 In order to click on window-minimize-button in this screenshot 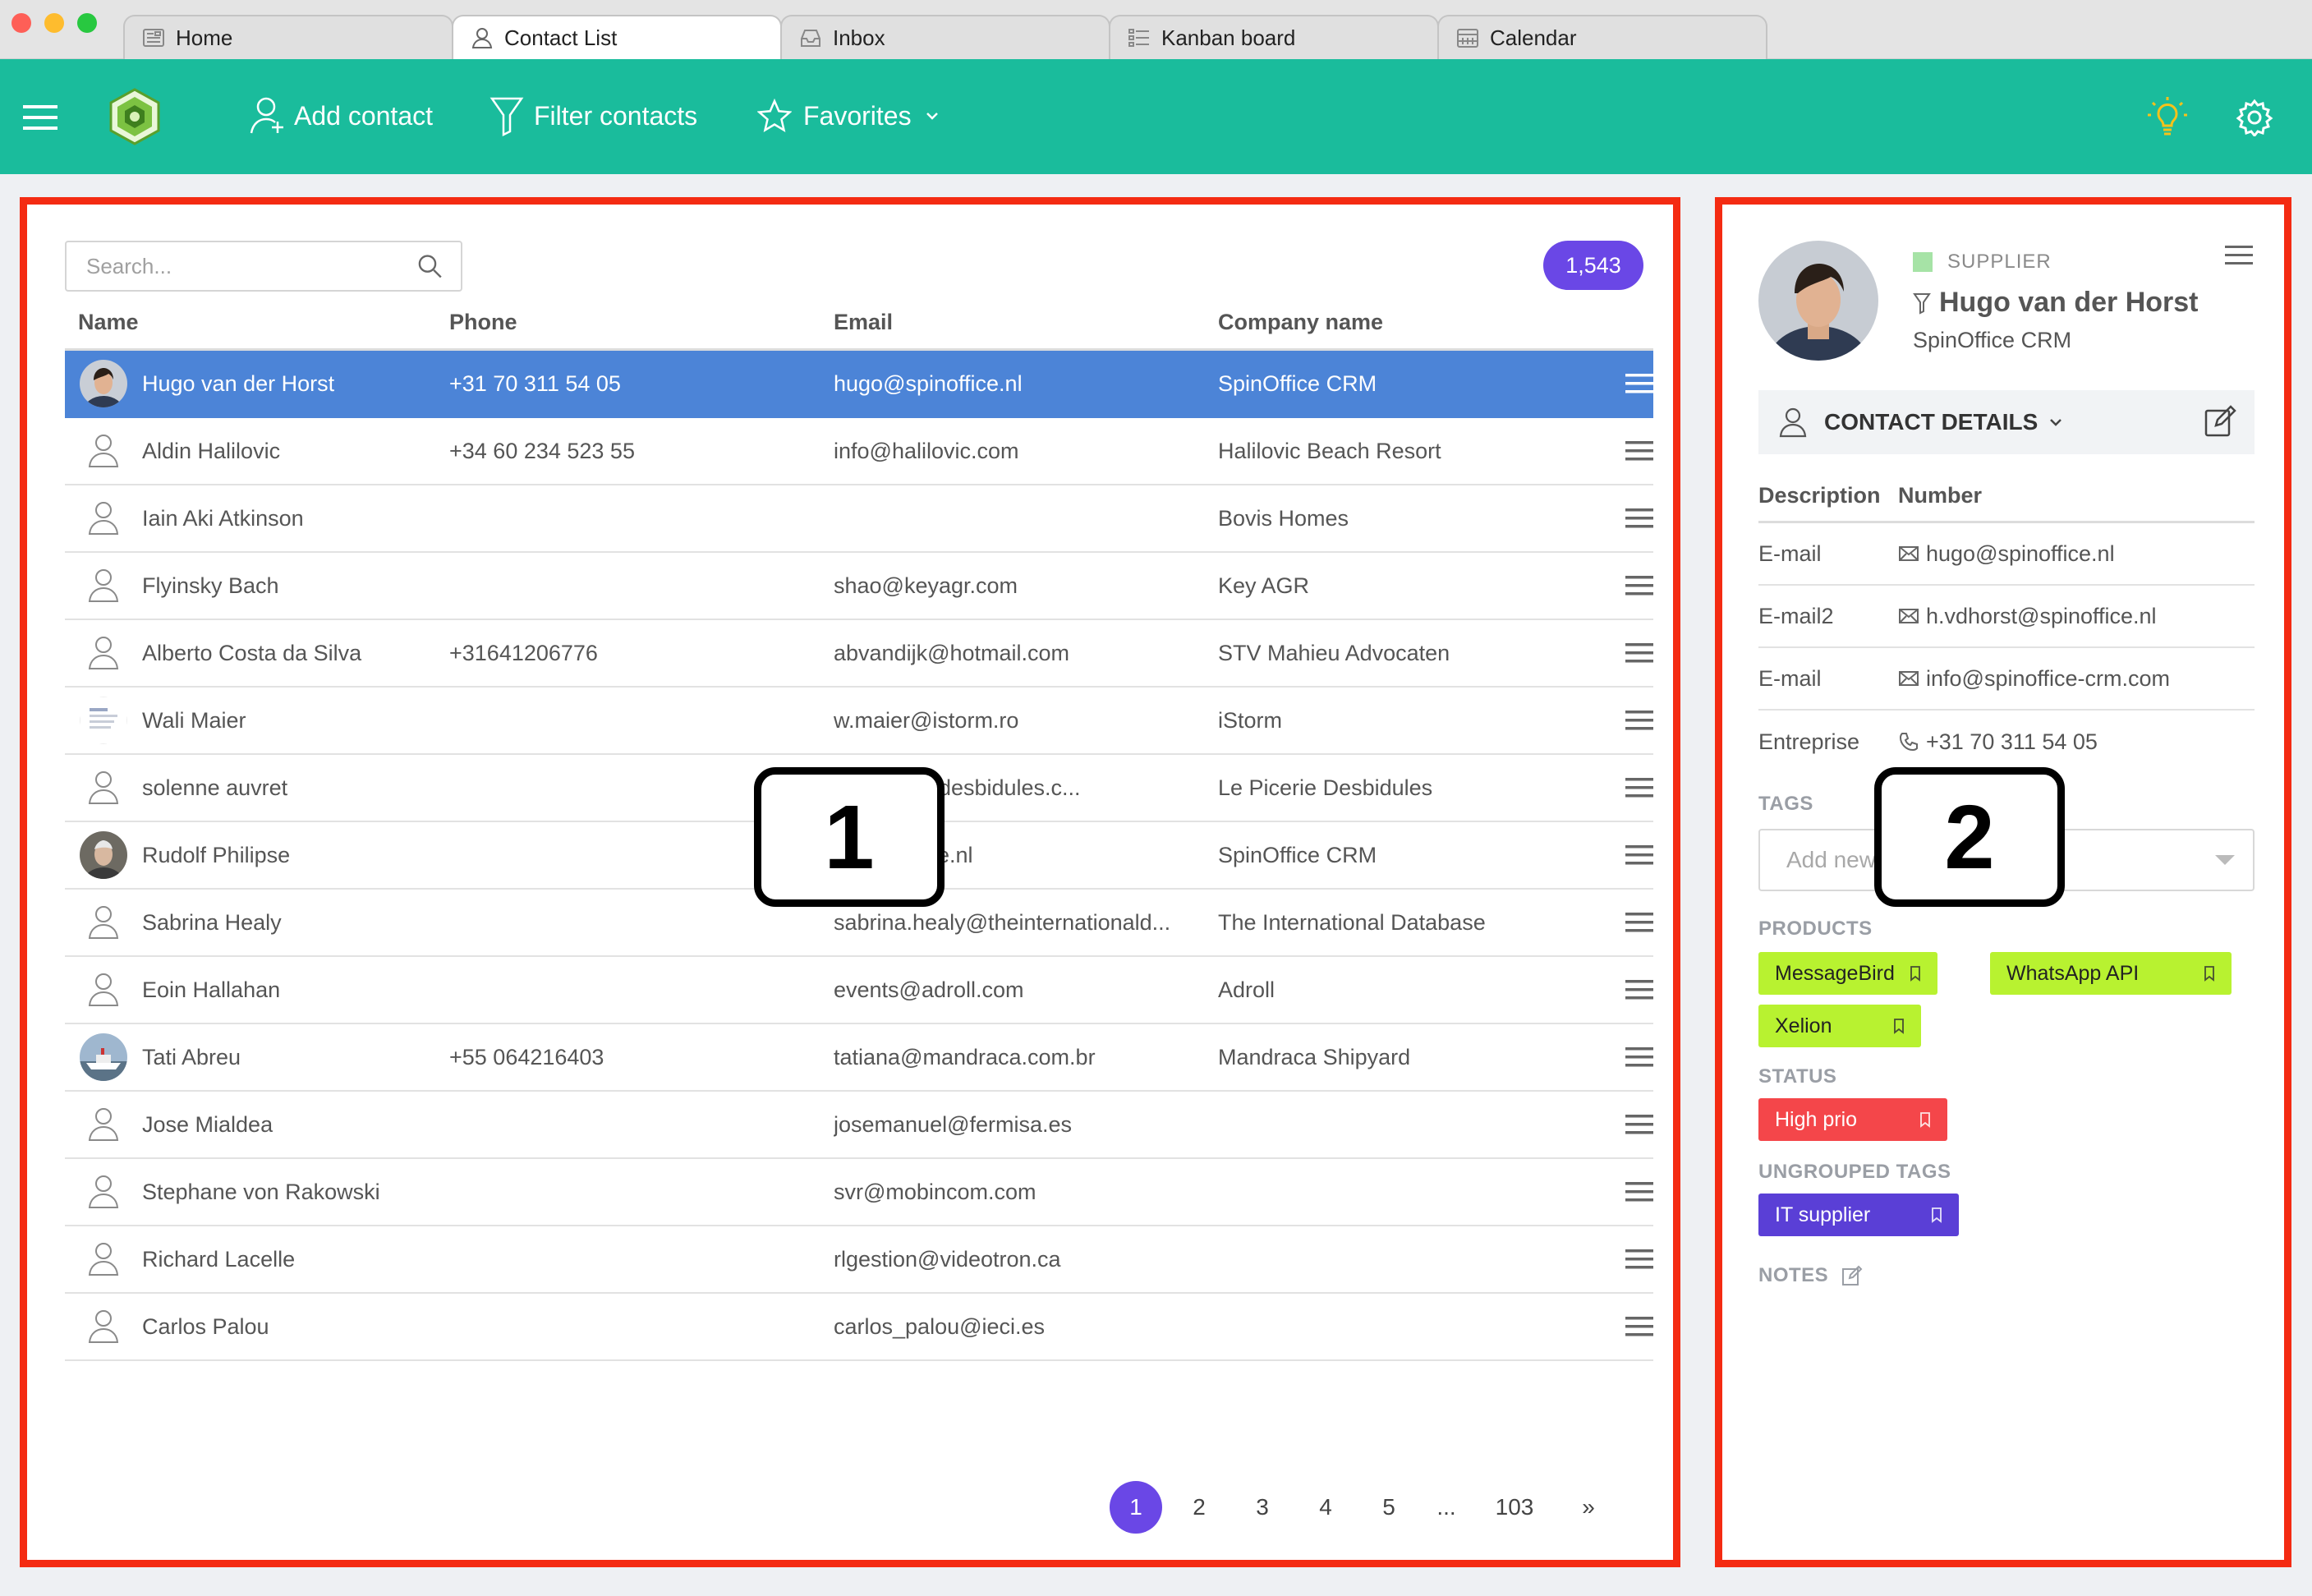, I will do `click(54, 23)`.